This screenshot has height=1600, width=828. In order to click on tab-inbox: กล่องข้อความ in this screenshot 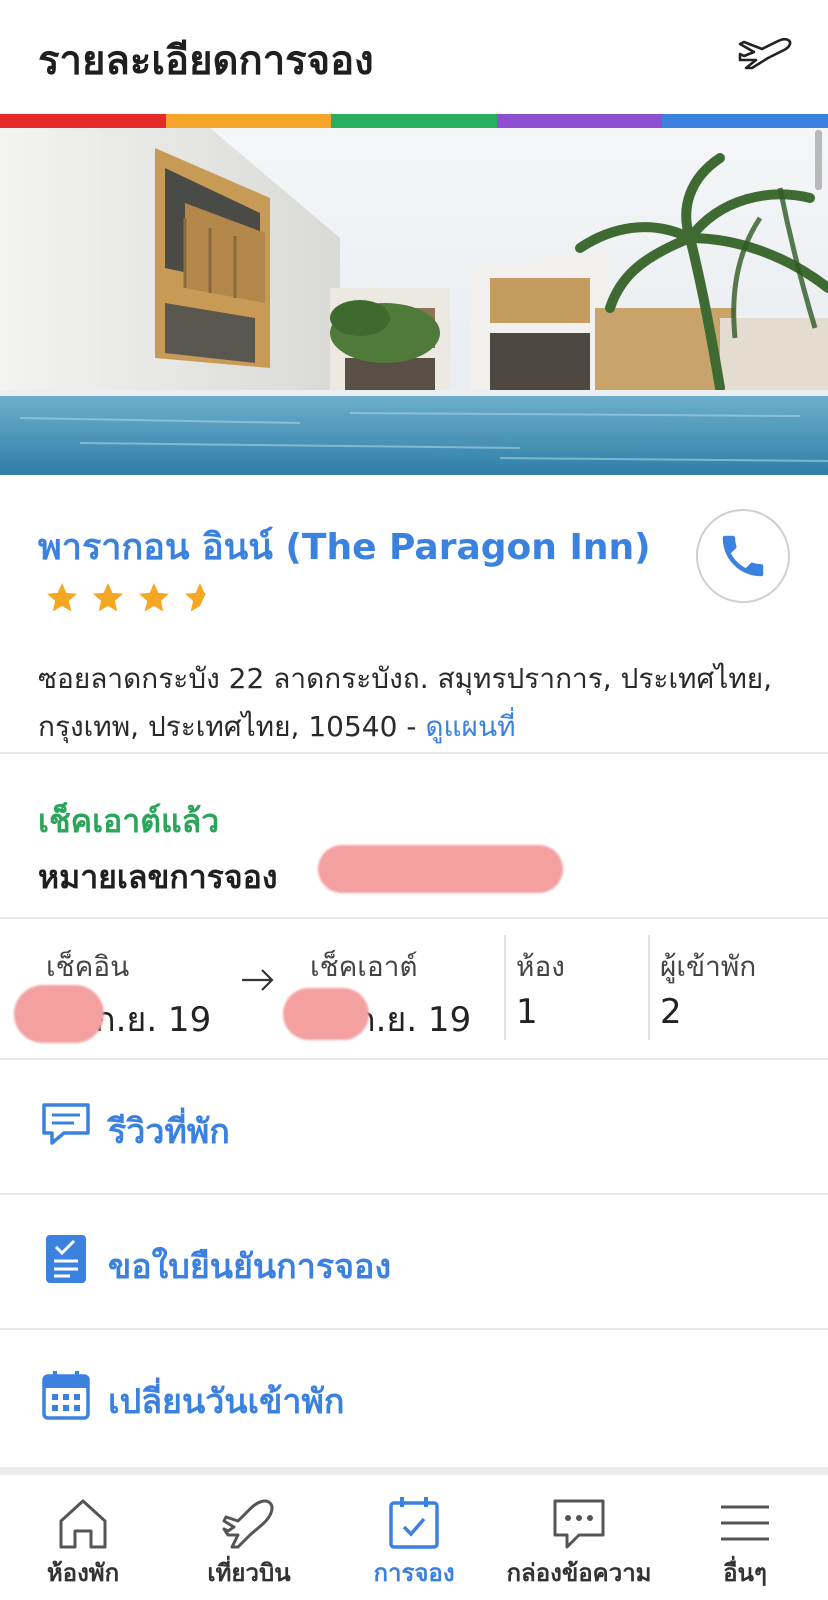, I will do `click(579, 1537)`.